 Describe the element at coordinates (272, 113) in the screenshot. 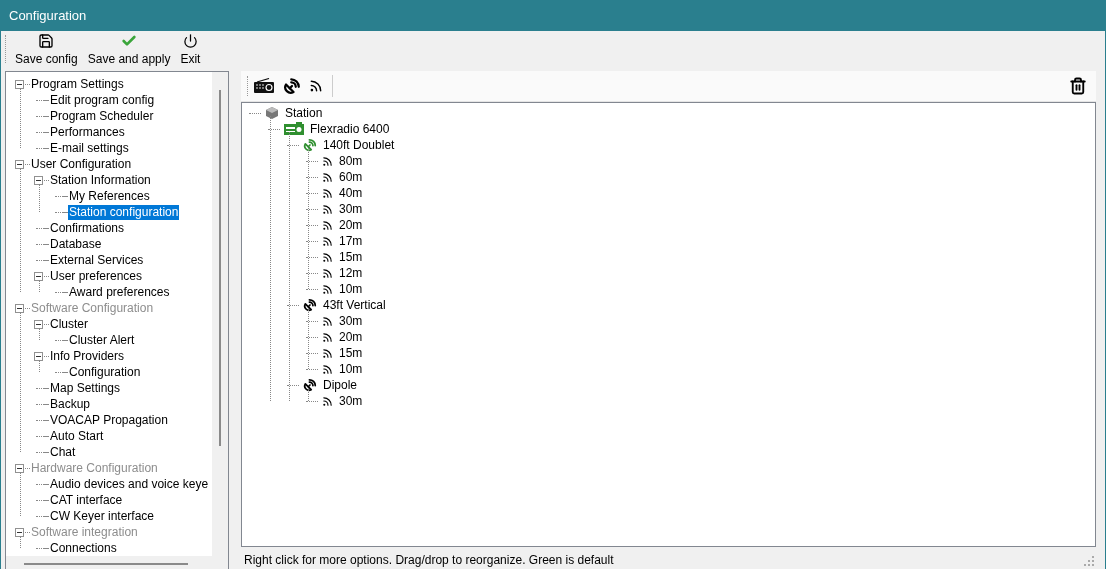

I see `cube-icon` at that location.